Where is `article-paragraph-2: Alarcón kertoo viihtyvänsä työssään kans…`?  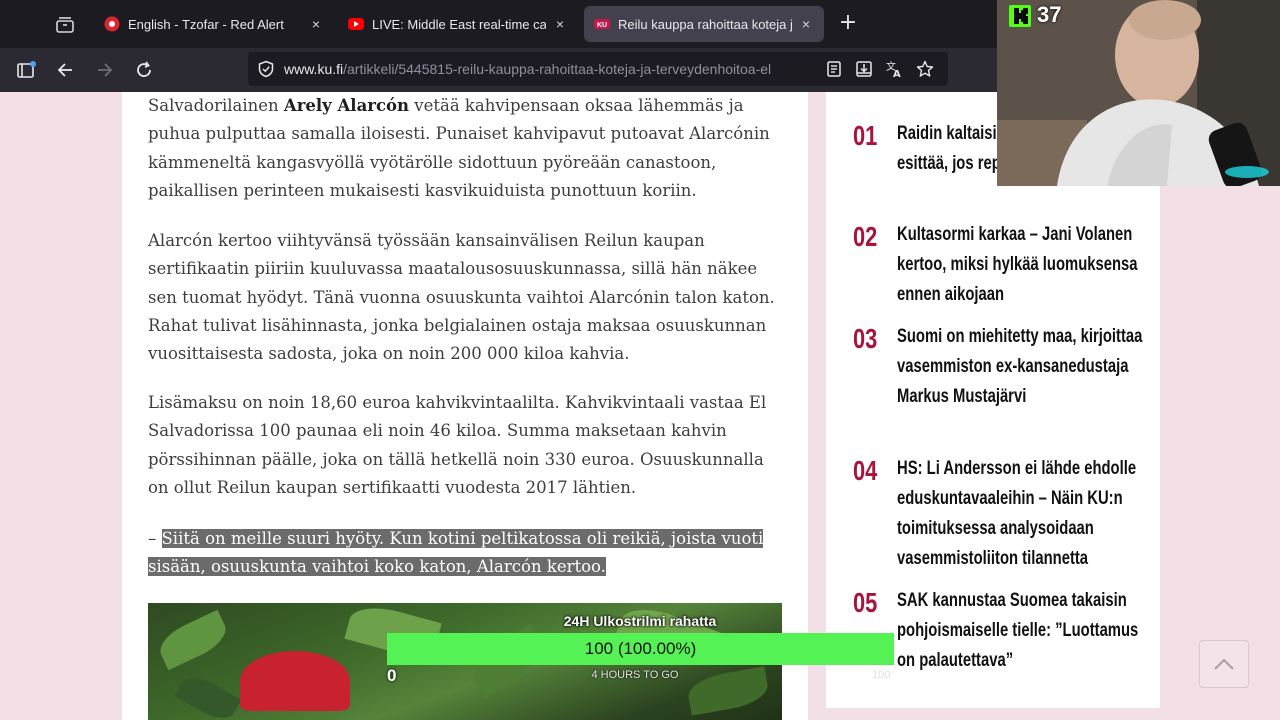 article-paragraph-2: Alarcón kertoo viihtyvänsä työssään kans… is located at coordinates (461, 297).